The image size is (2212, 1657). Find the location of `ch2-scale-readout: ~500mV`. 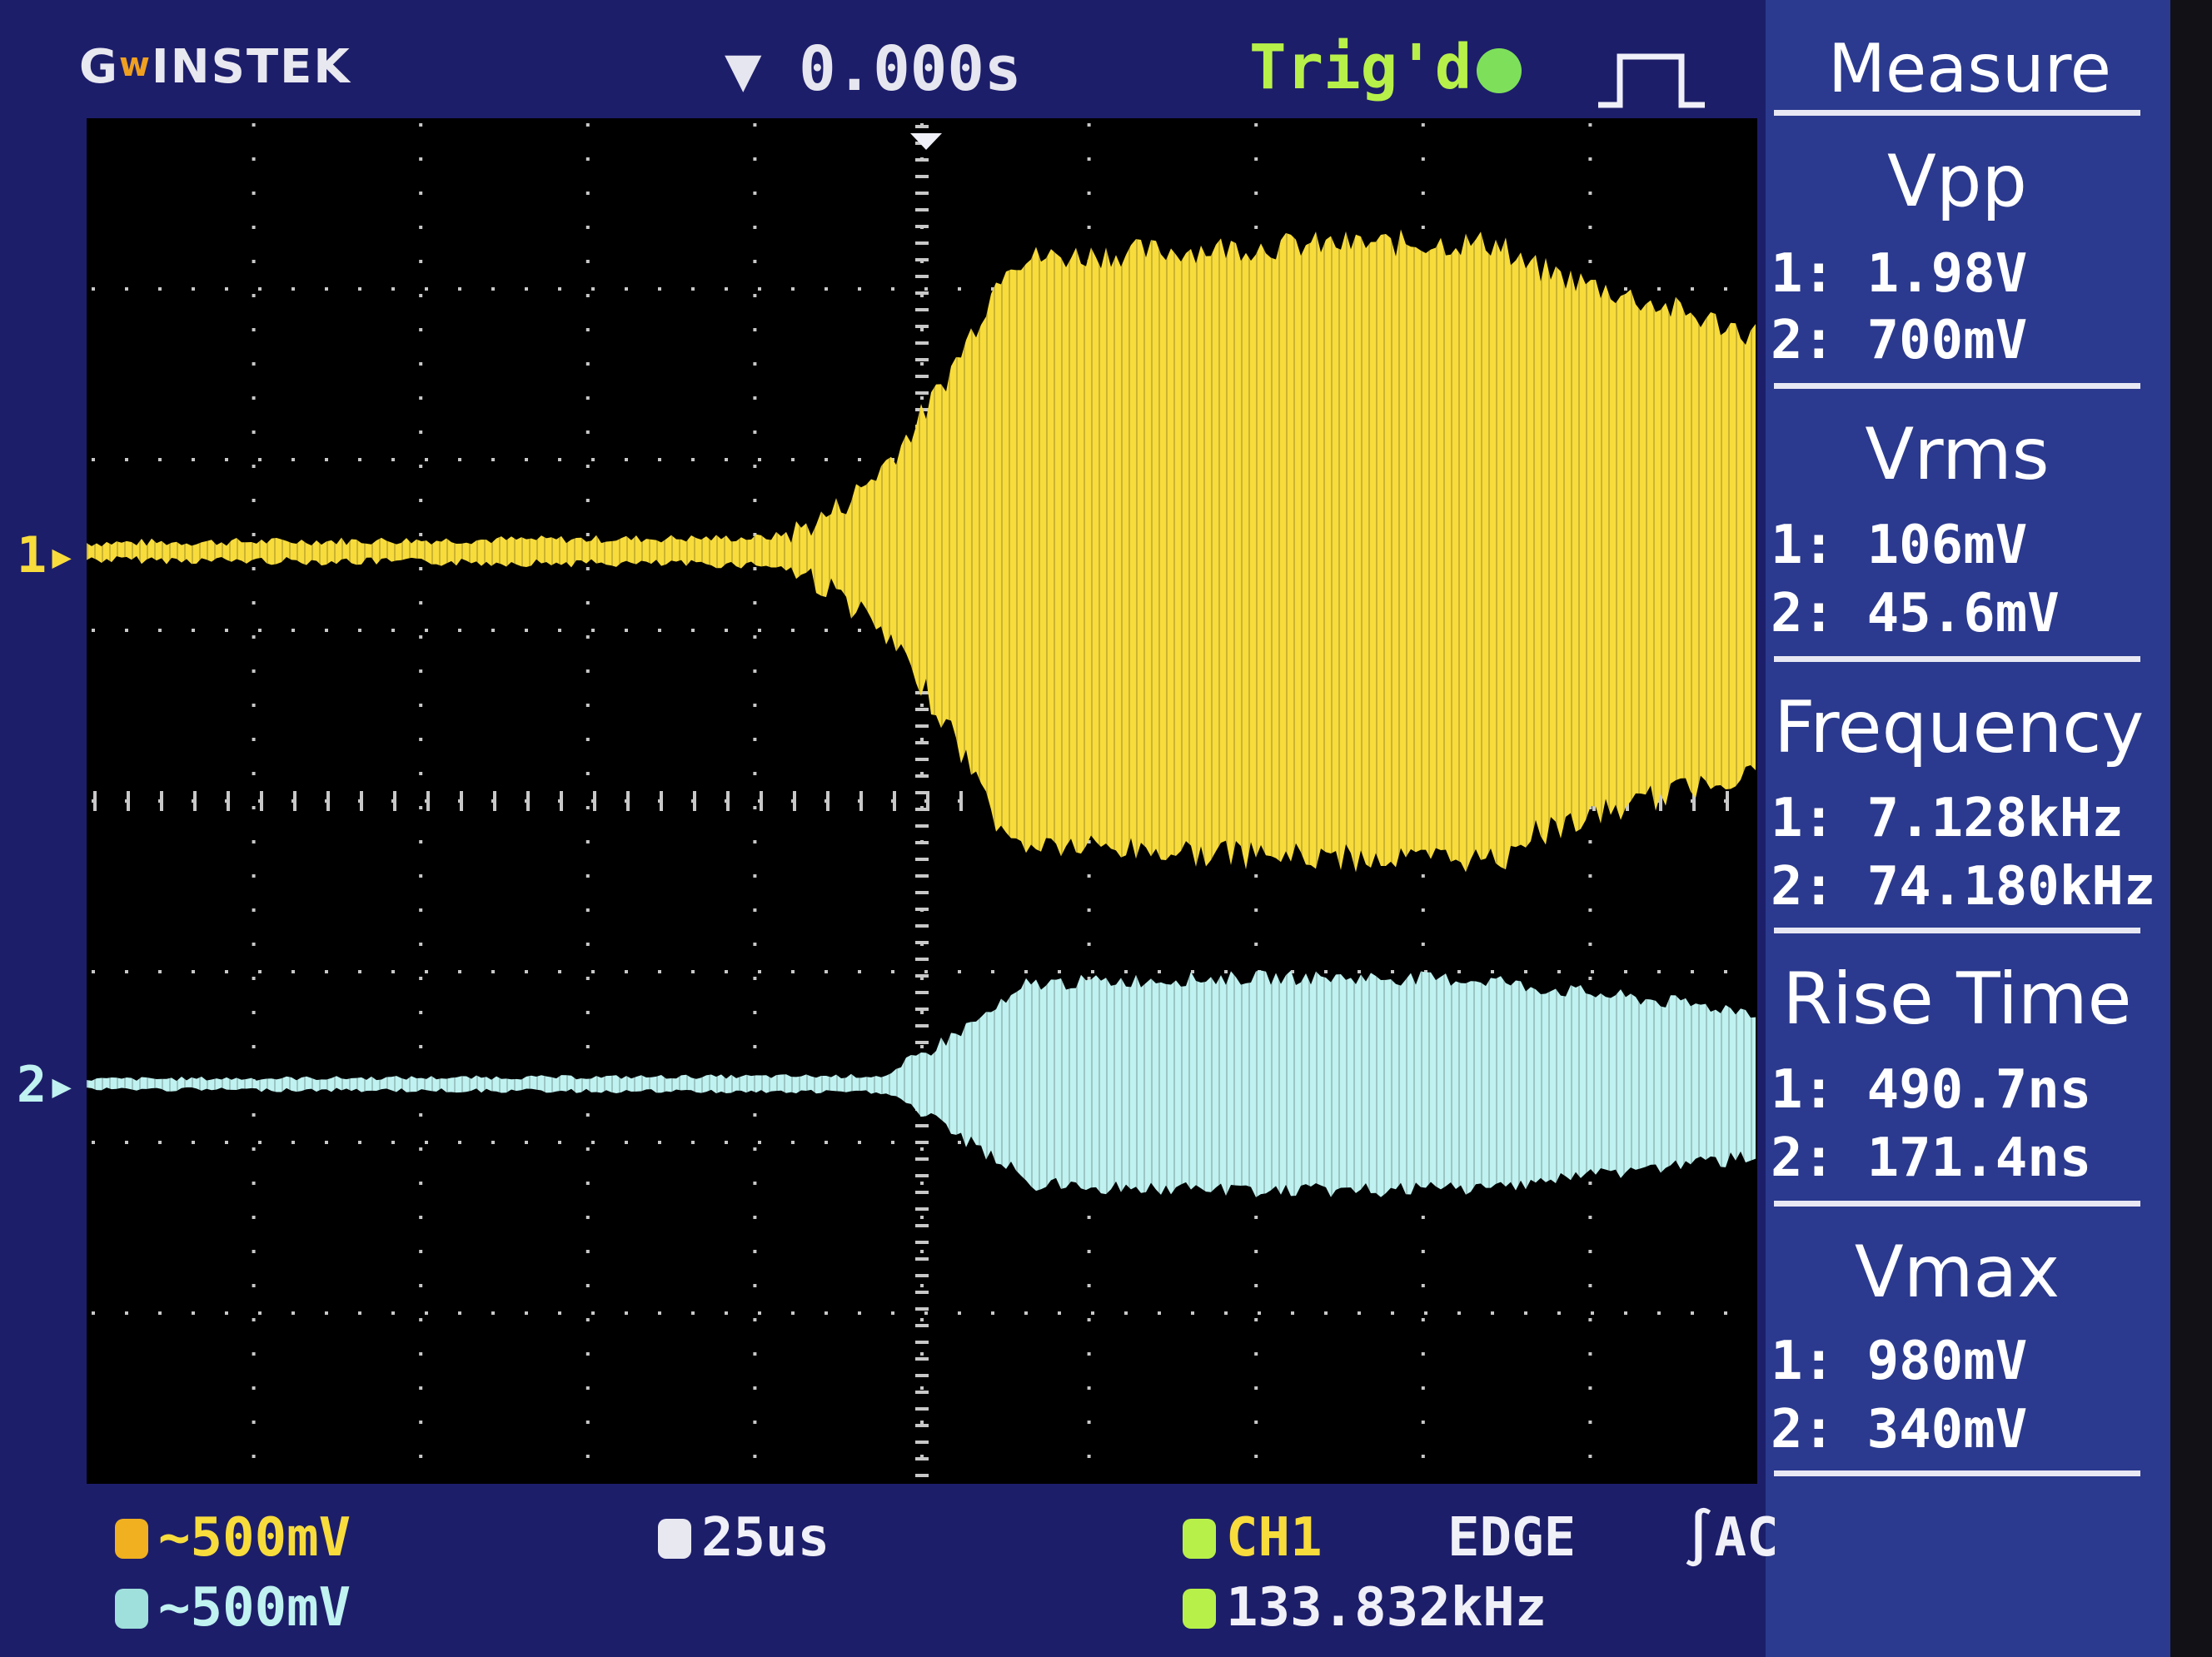

ch2-scale-readout: ~500mV is located at coordinates (233, 1608).